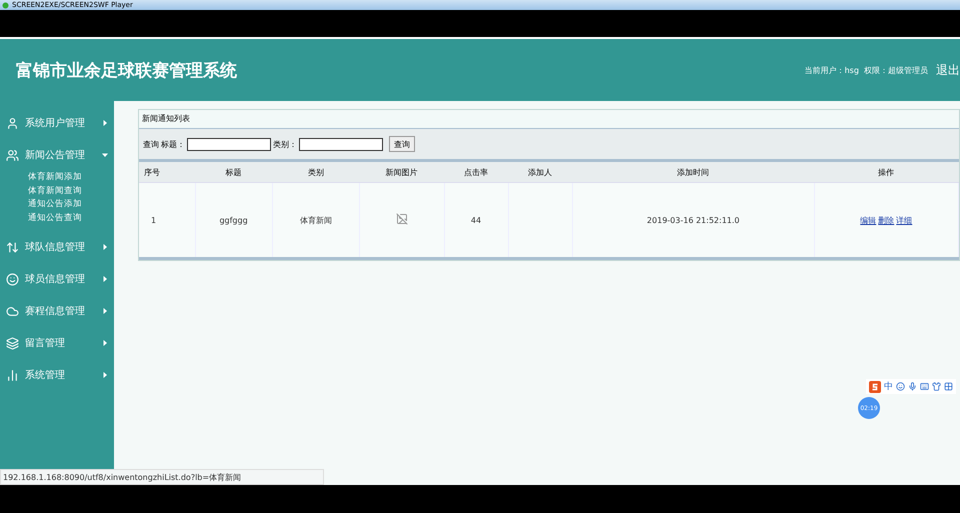 Image resolution: width=960 pixels, height=513 pixels. I want to click on site-title: 富锦市业余足球联赛管理系统, so click(126, 71).